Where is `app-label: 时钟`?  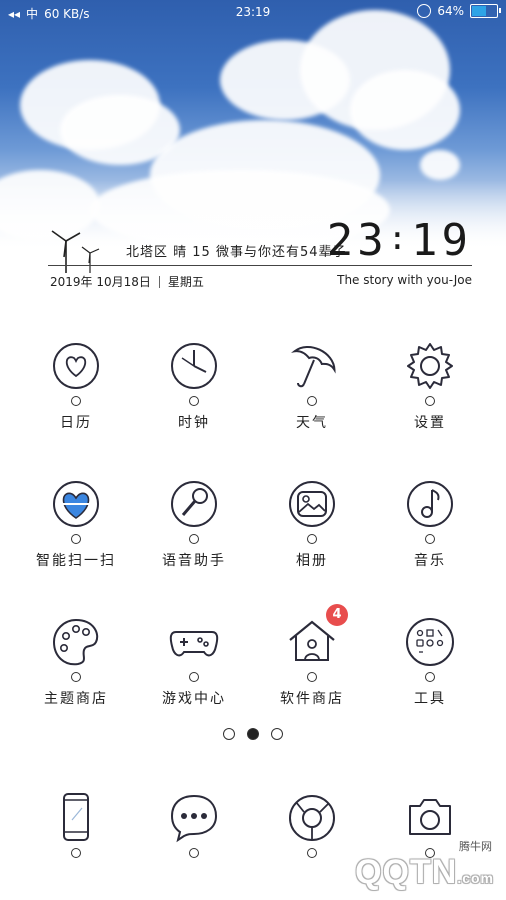 app-label: 时钟 is located at coordinates (194, 423).